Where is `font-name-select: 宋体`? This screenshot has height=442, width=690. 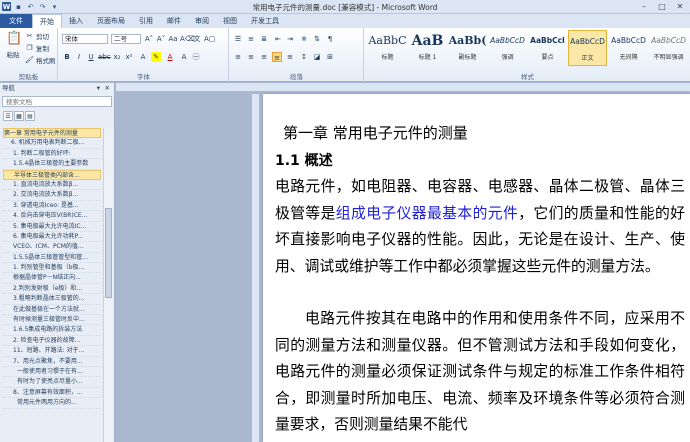 font-name-select: 宋体 is located at coordinates (85, 39).